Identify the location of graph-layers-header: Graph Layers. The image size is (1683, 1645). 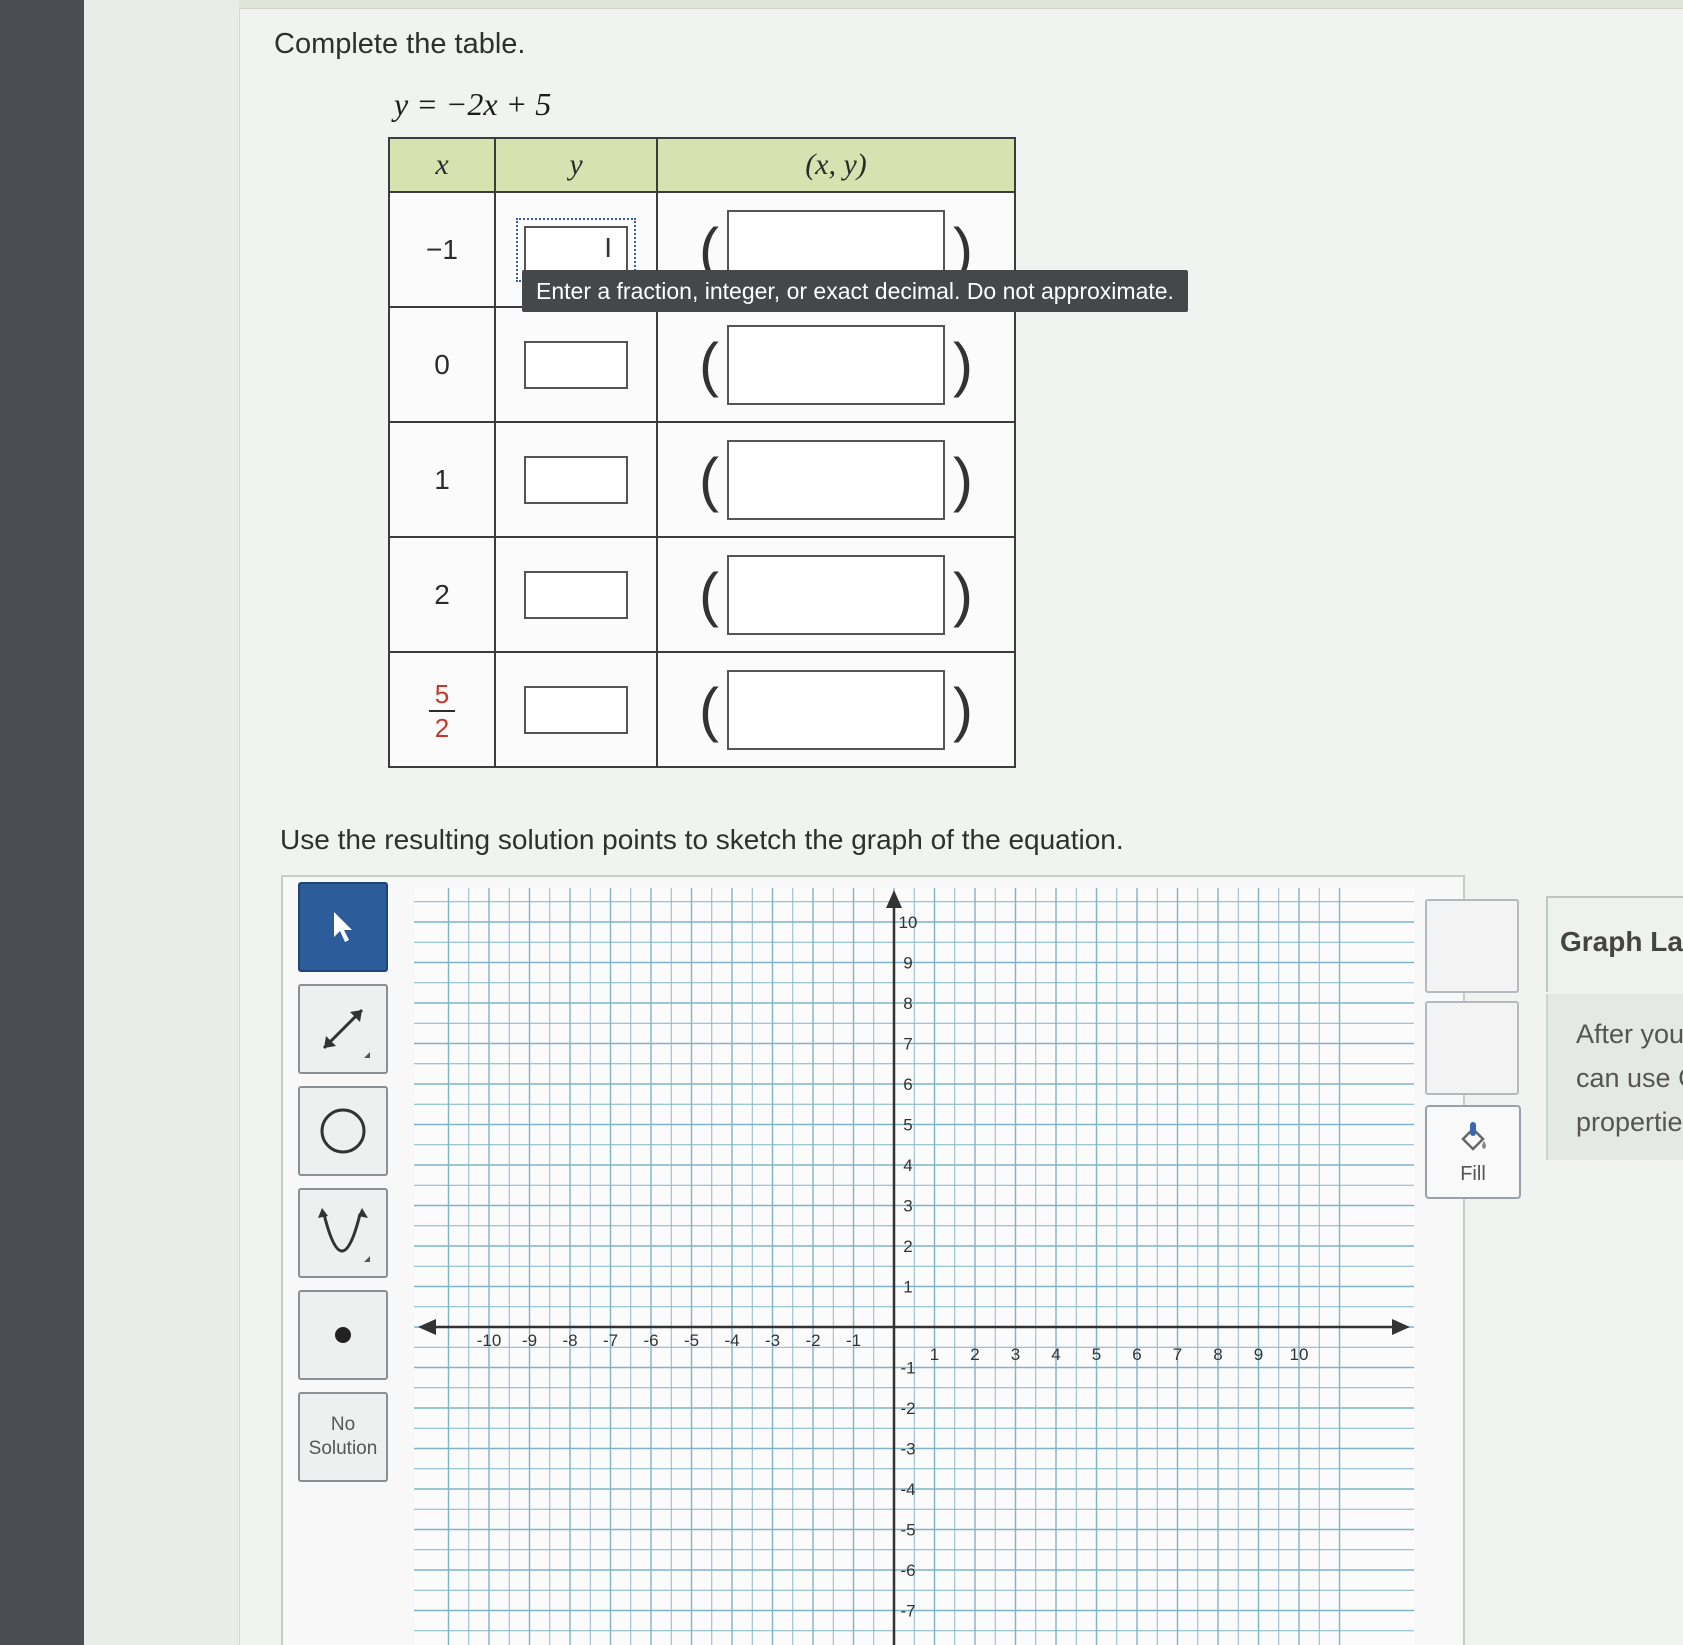
(1614, 944).